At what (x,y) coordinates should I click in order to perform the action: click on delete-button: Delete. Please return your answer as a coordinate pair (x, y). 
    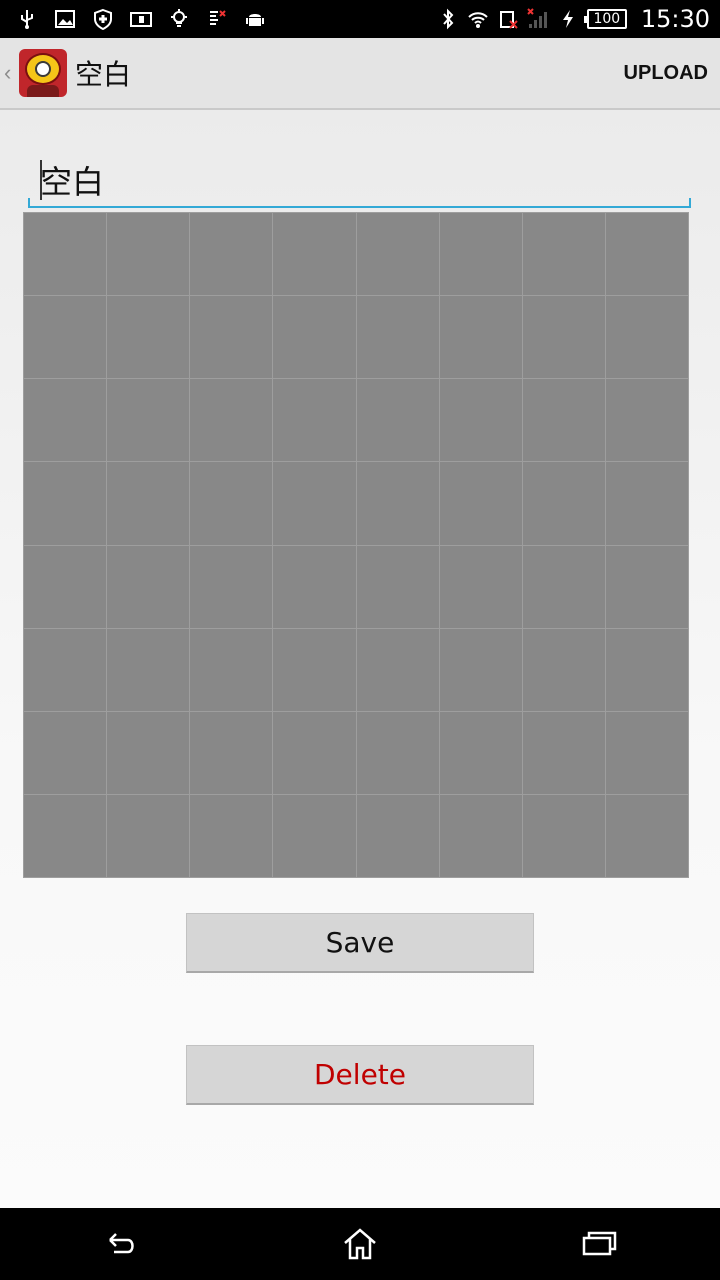
    Looking at the image, I should click on (360, 1075).